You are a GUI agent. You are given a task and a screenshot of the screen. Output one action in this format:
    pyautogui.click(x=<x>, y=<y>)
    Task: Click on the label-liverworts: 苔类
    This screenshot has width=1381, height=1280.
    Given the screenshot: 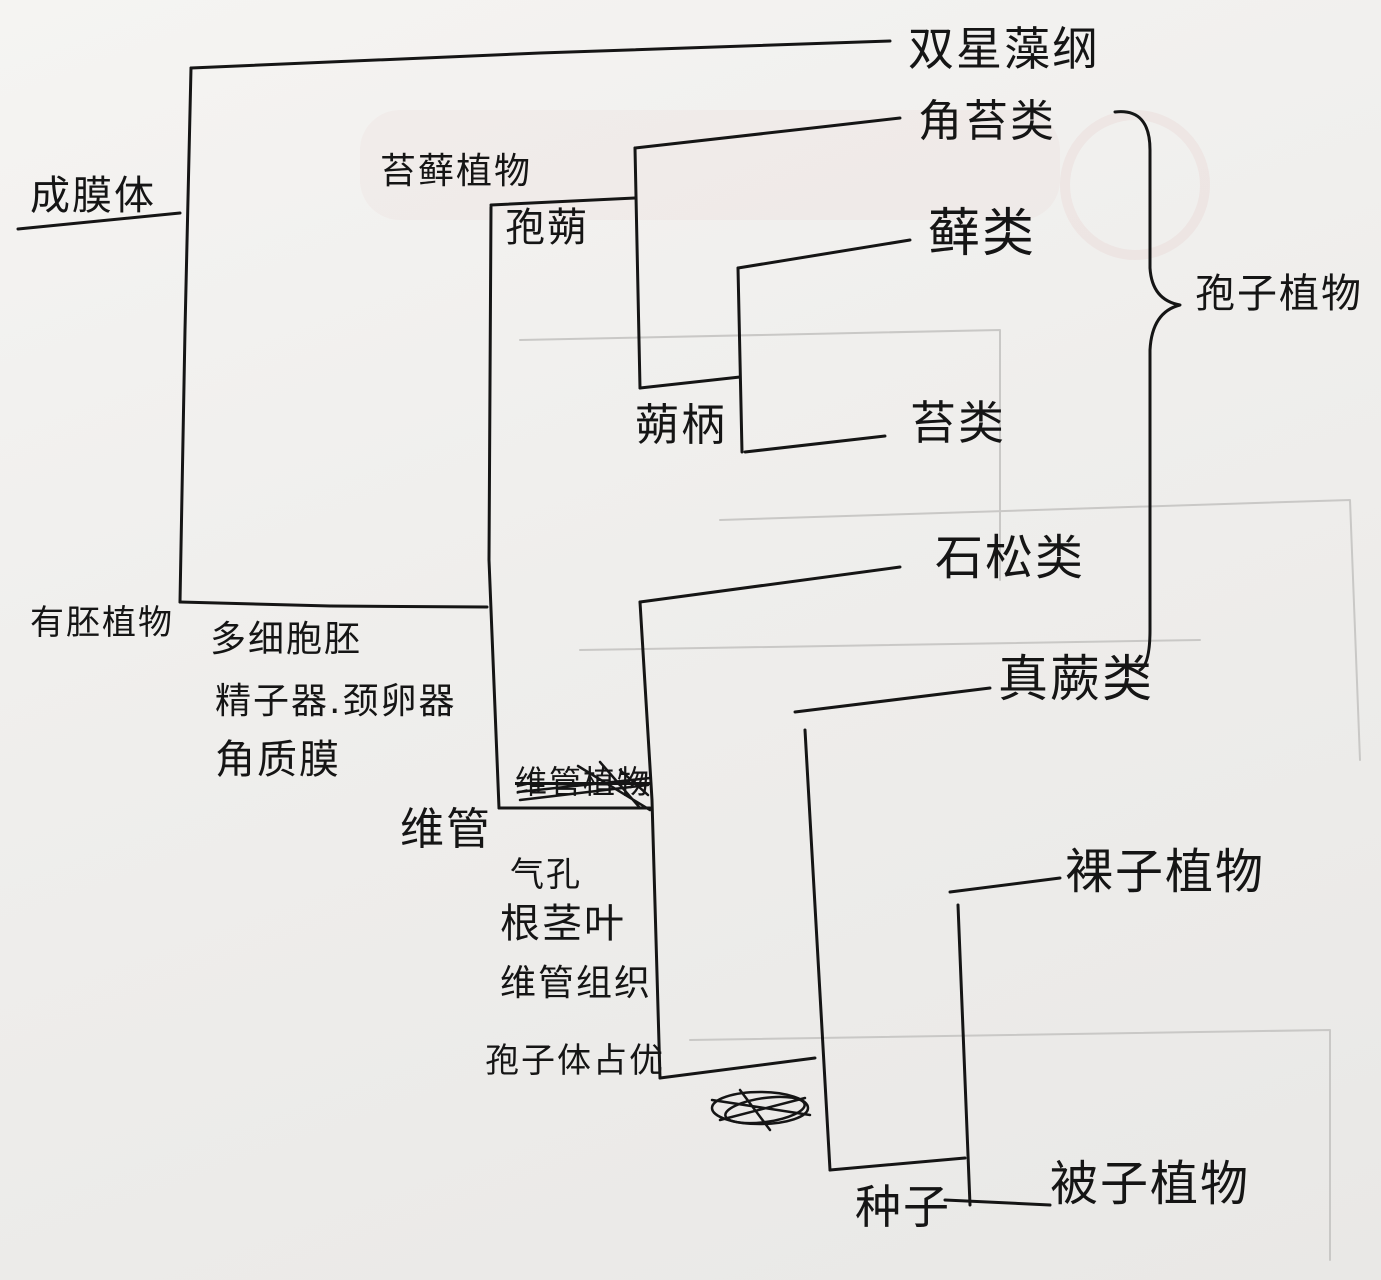 What is the action you would take?
    pyautogui.click(x=958, y=423)
    